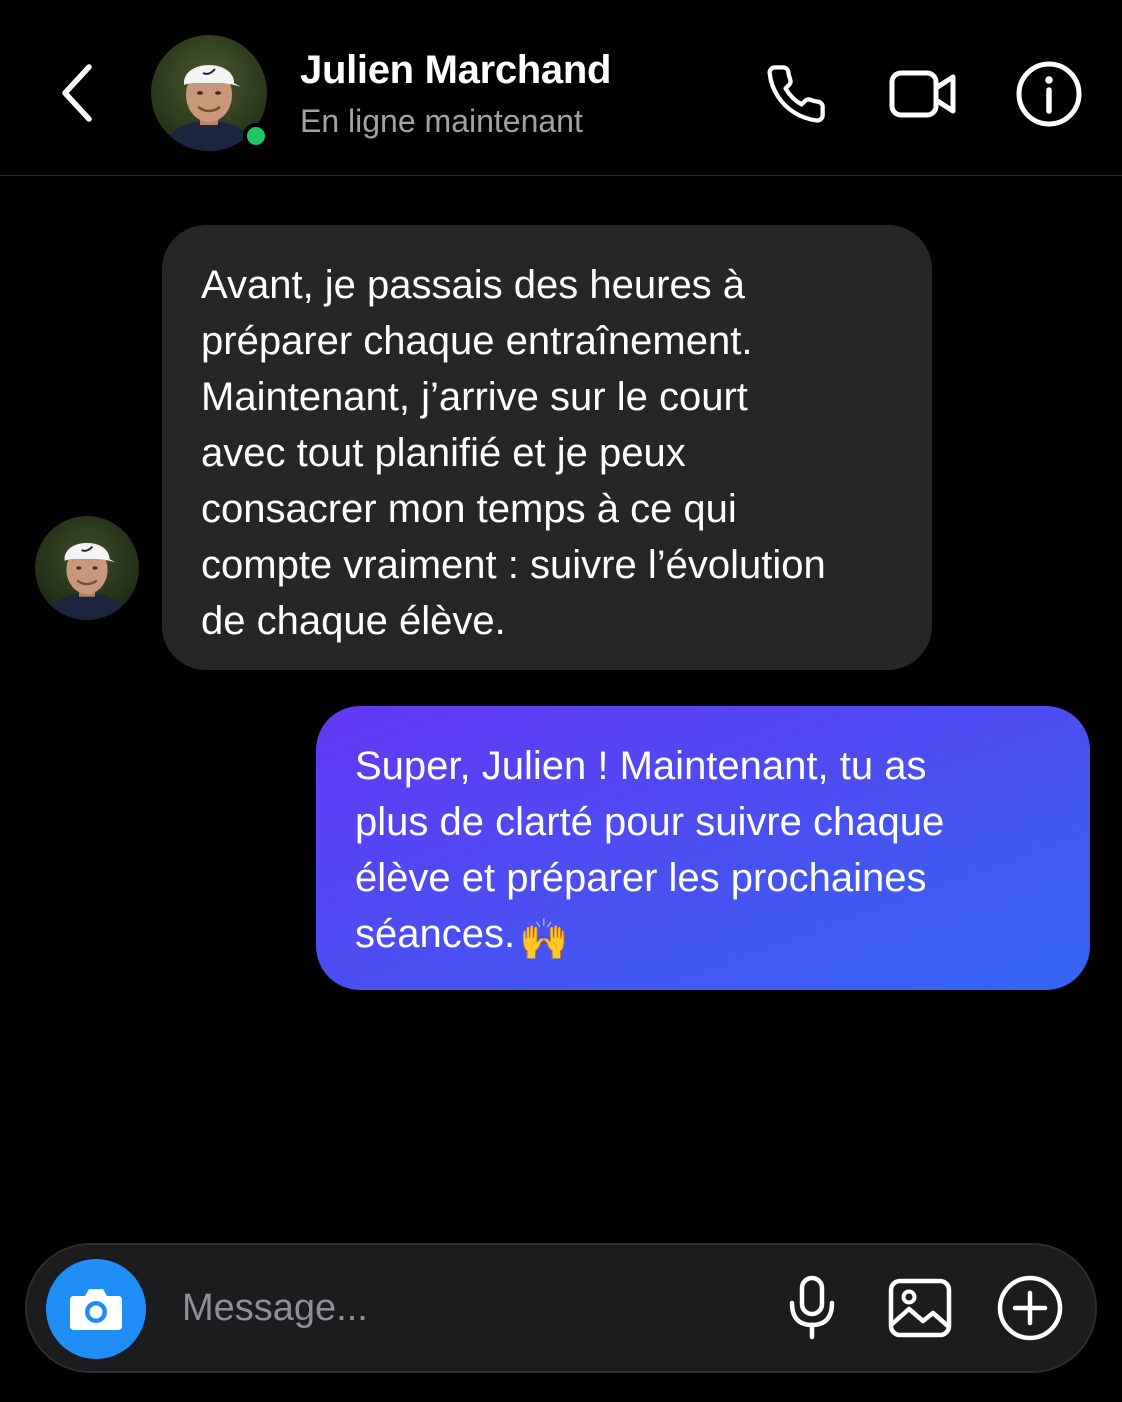 The image size is (1122, 1402). I want to click on phone-icon, so click(796, 94).